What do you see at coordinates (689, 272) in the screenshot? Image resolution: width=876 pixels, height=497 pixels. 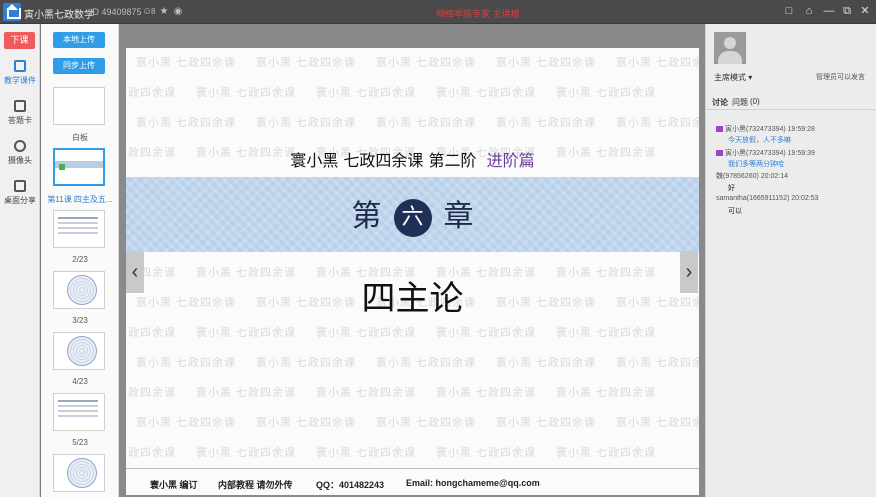 I see `next-slide-button: ›` at bounding box center [689, 272].